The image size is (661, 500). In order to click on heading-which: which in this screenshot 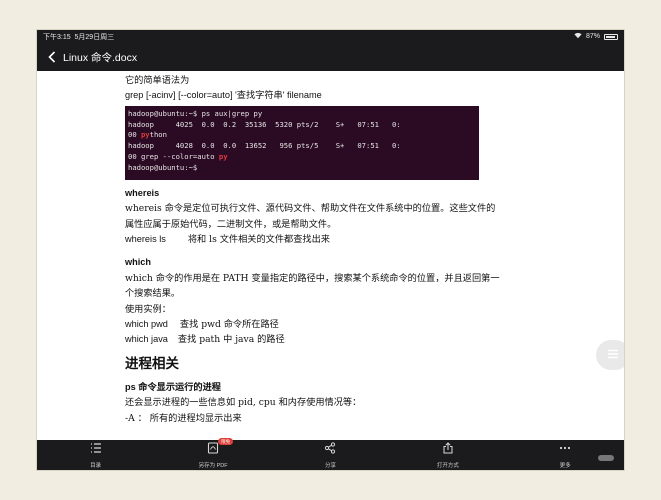, I will do `click(138, 262)`.